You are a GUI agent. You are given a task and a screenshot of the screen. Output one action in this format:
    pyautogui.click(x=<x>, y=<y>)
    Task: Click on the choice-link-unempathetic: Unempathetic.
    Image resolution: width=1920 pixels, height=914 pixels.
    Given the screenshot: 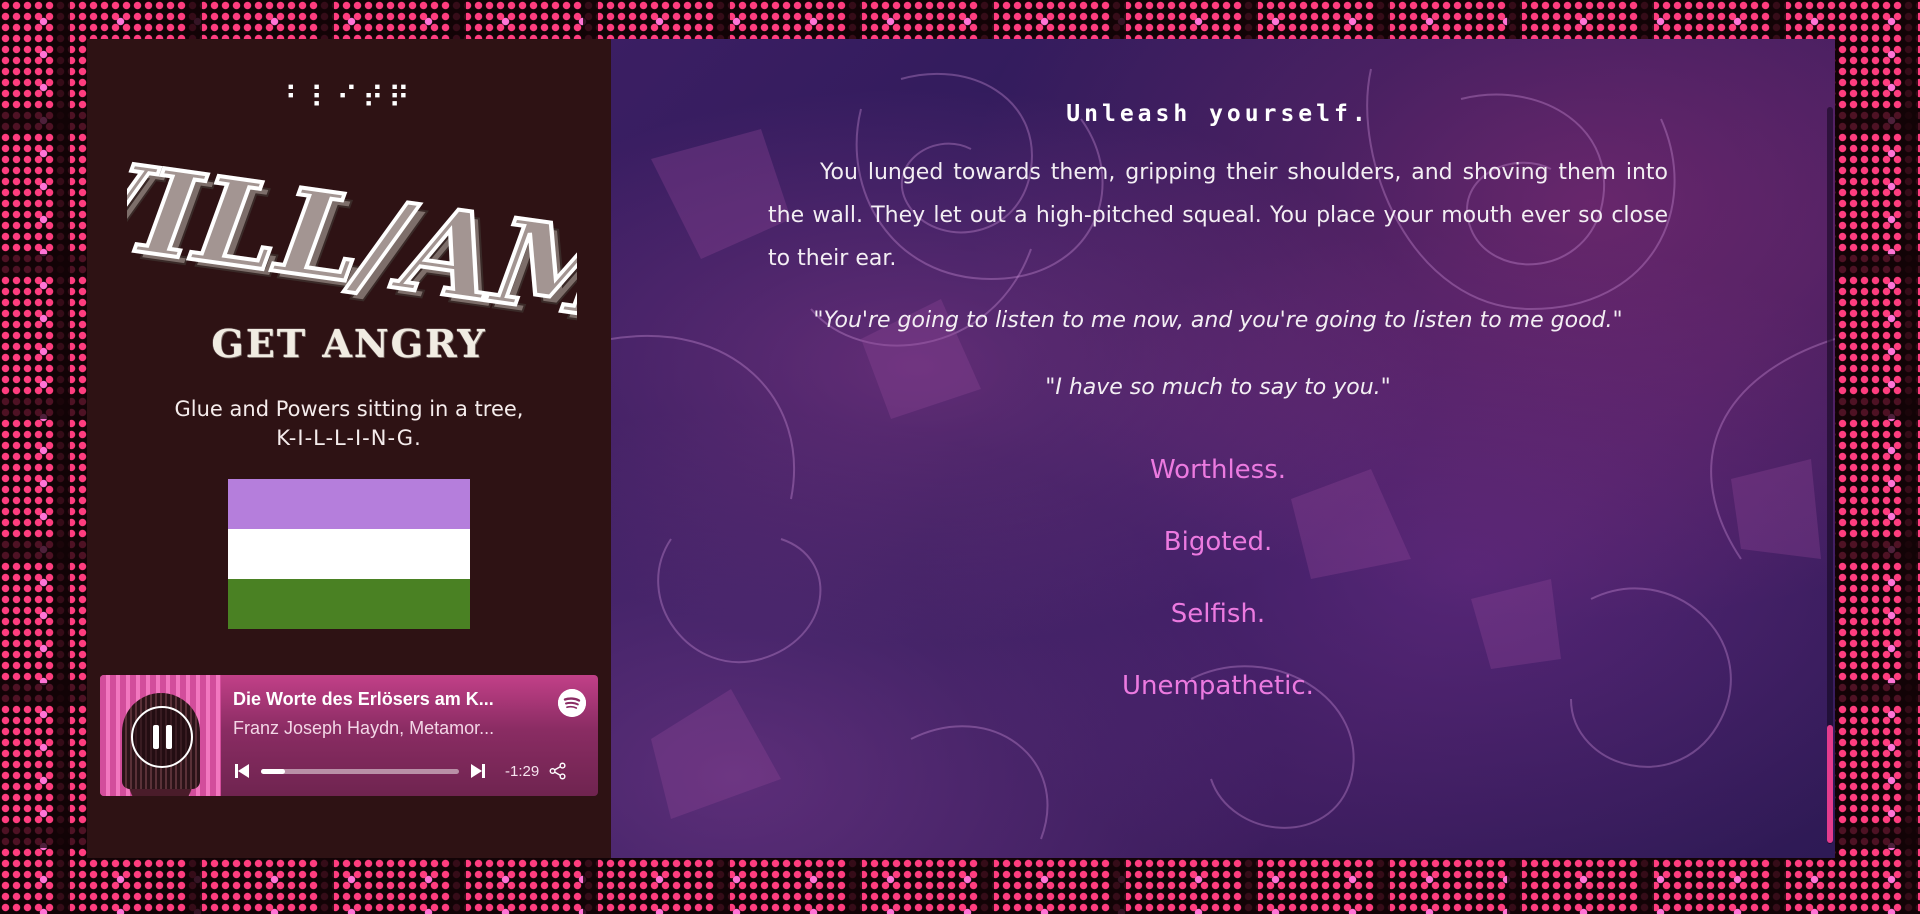 What is the action you would take?
    pyautogui.click(x=1218, y=702)
    